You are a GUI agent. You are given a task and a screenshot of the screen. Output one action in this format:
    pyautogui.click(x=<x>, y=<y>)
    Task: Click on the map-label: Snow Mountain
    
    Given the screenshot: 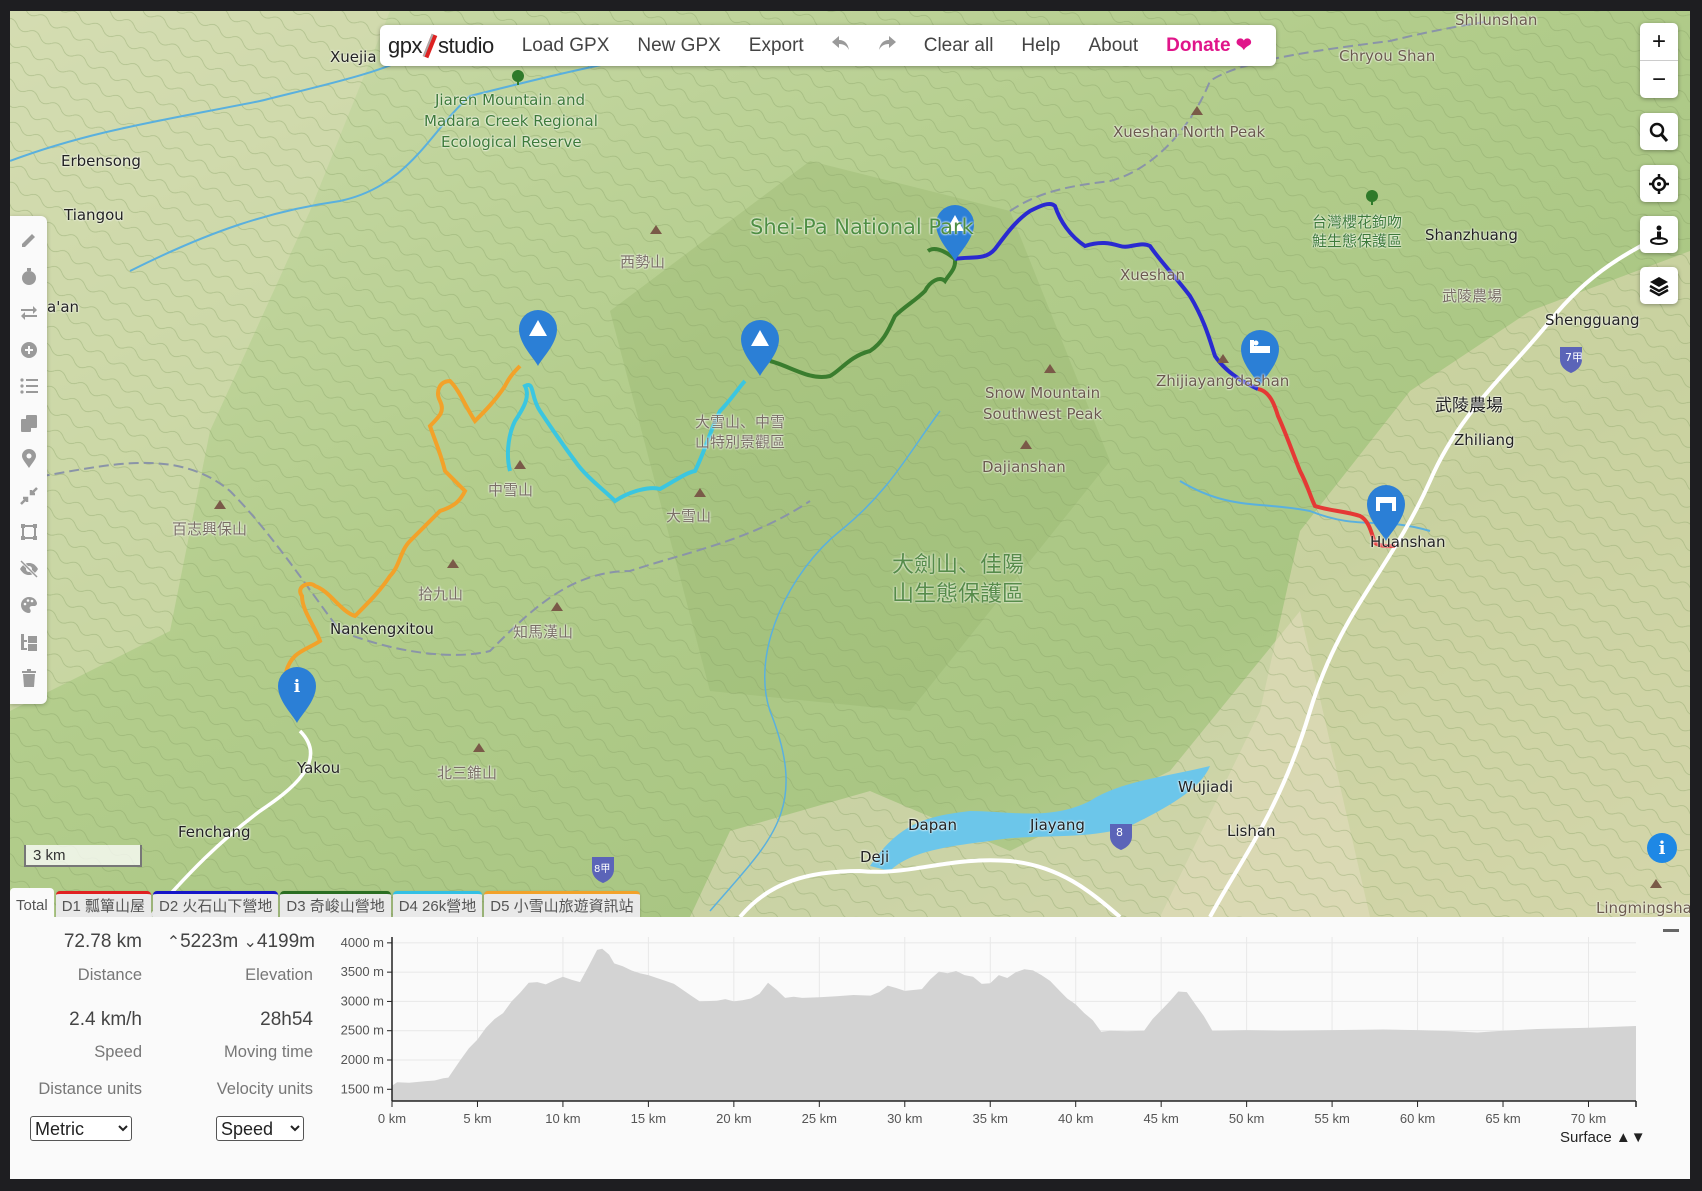 What is the action you would take?
    pyautogui.click(x=1043, y=393)
    